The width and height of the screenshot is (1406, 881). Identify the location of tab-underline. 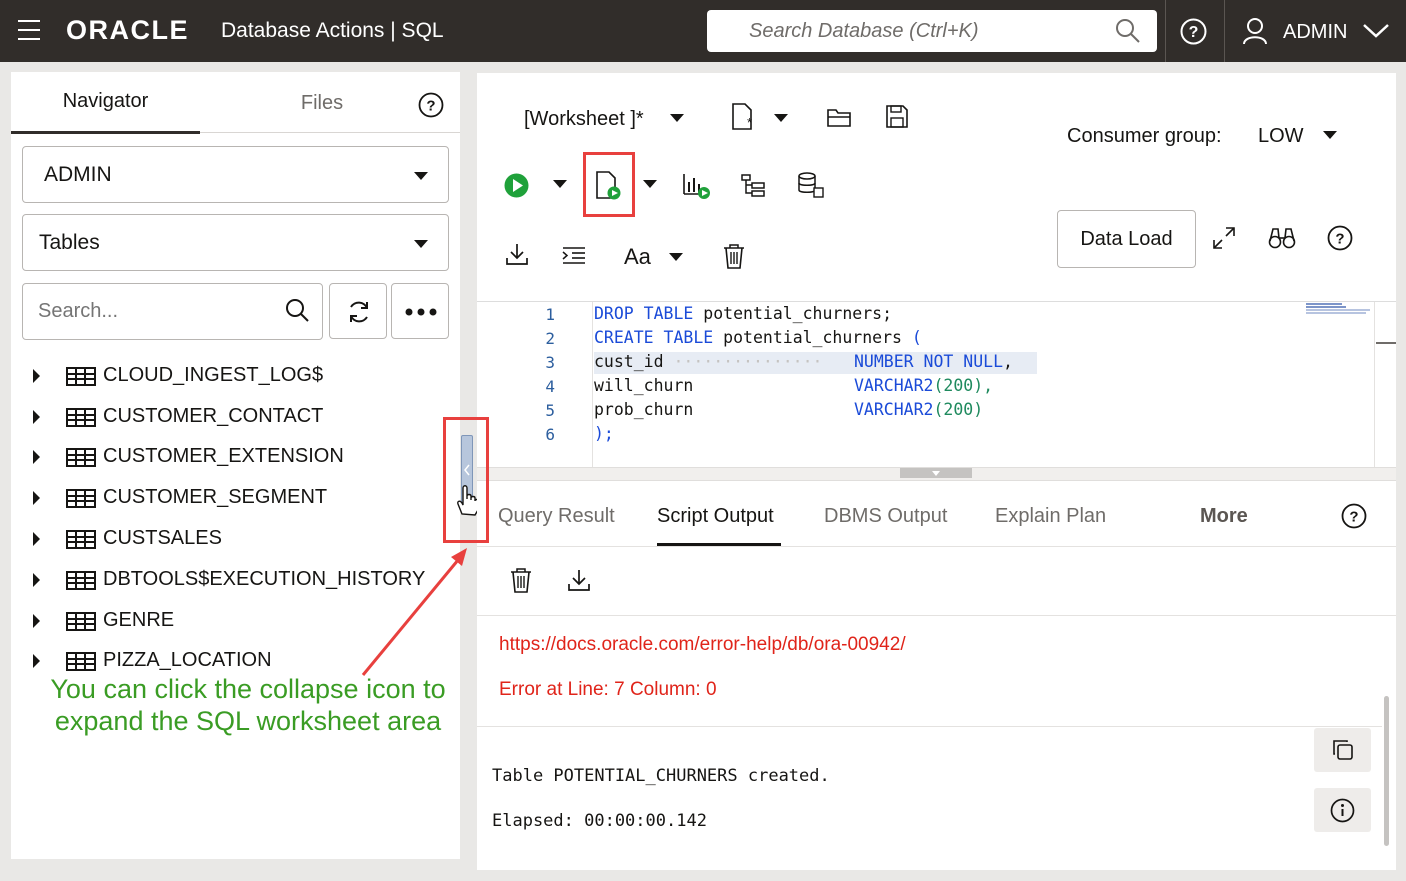
(330, 132).